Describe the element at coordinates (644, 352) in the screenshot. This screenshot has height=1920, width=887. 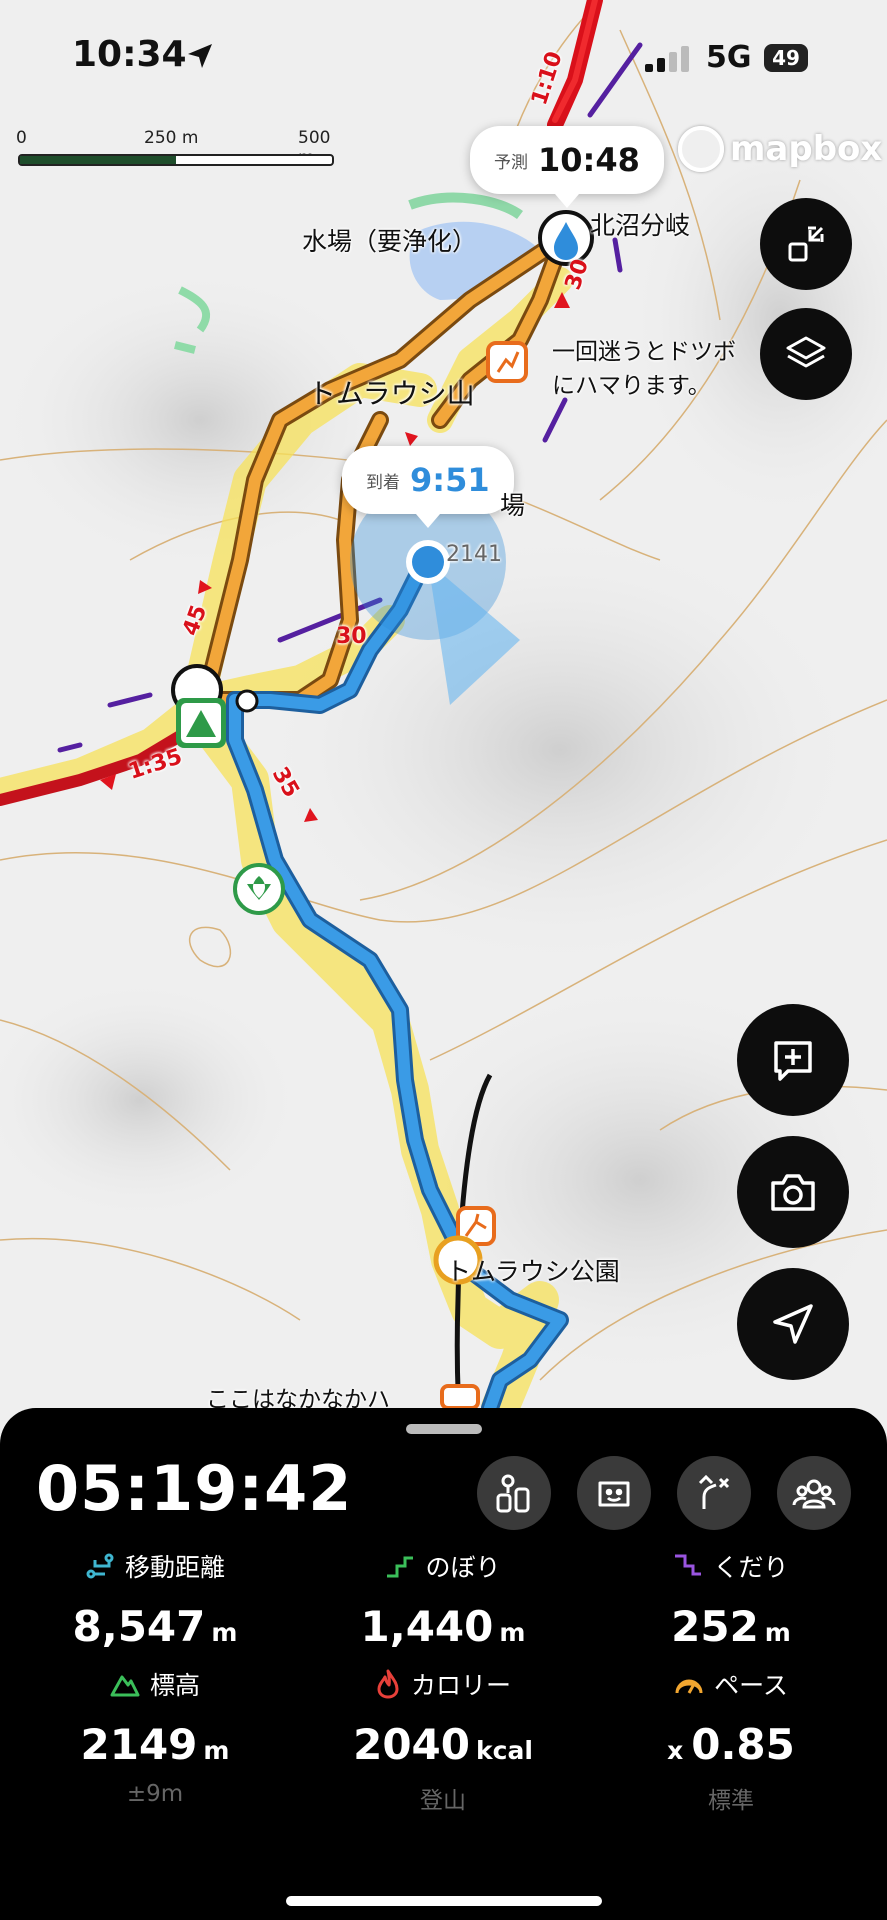
I see `note-line-1: 一回迷うとドツボ` at that location.